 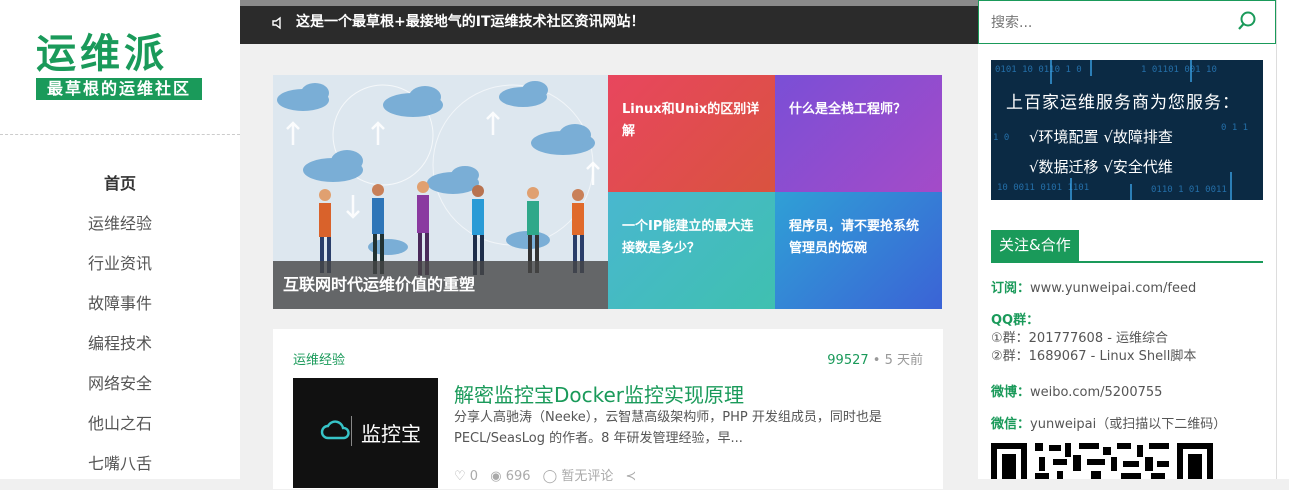 I want to click on svg-text: 10 0011 0101 1101, so click(x=1043, y=188).